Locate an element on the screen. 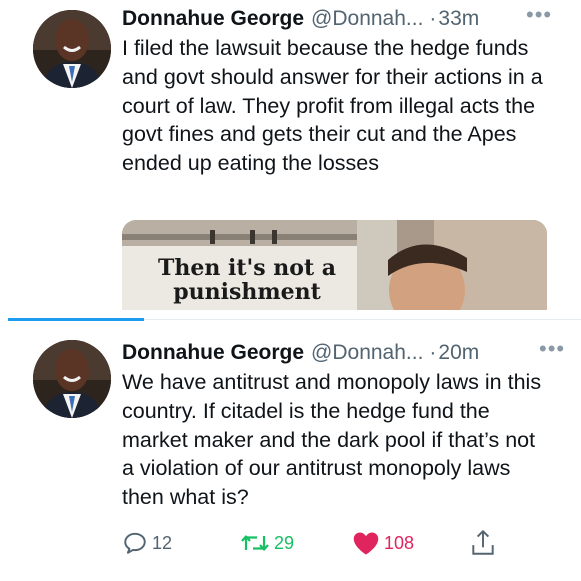 The height and width of the screenshot is (581, 581). share-button is located at coordinates (483, 543).